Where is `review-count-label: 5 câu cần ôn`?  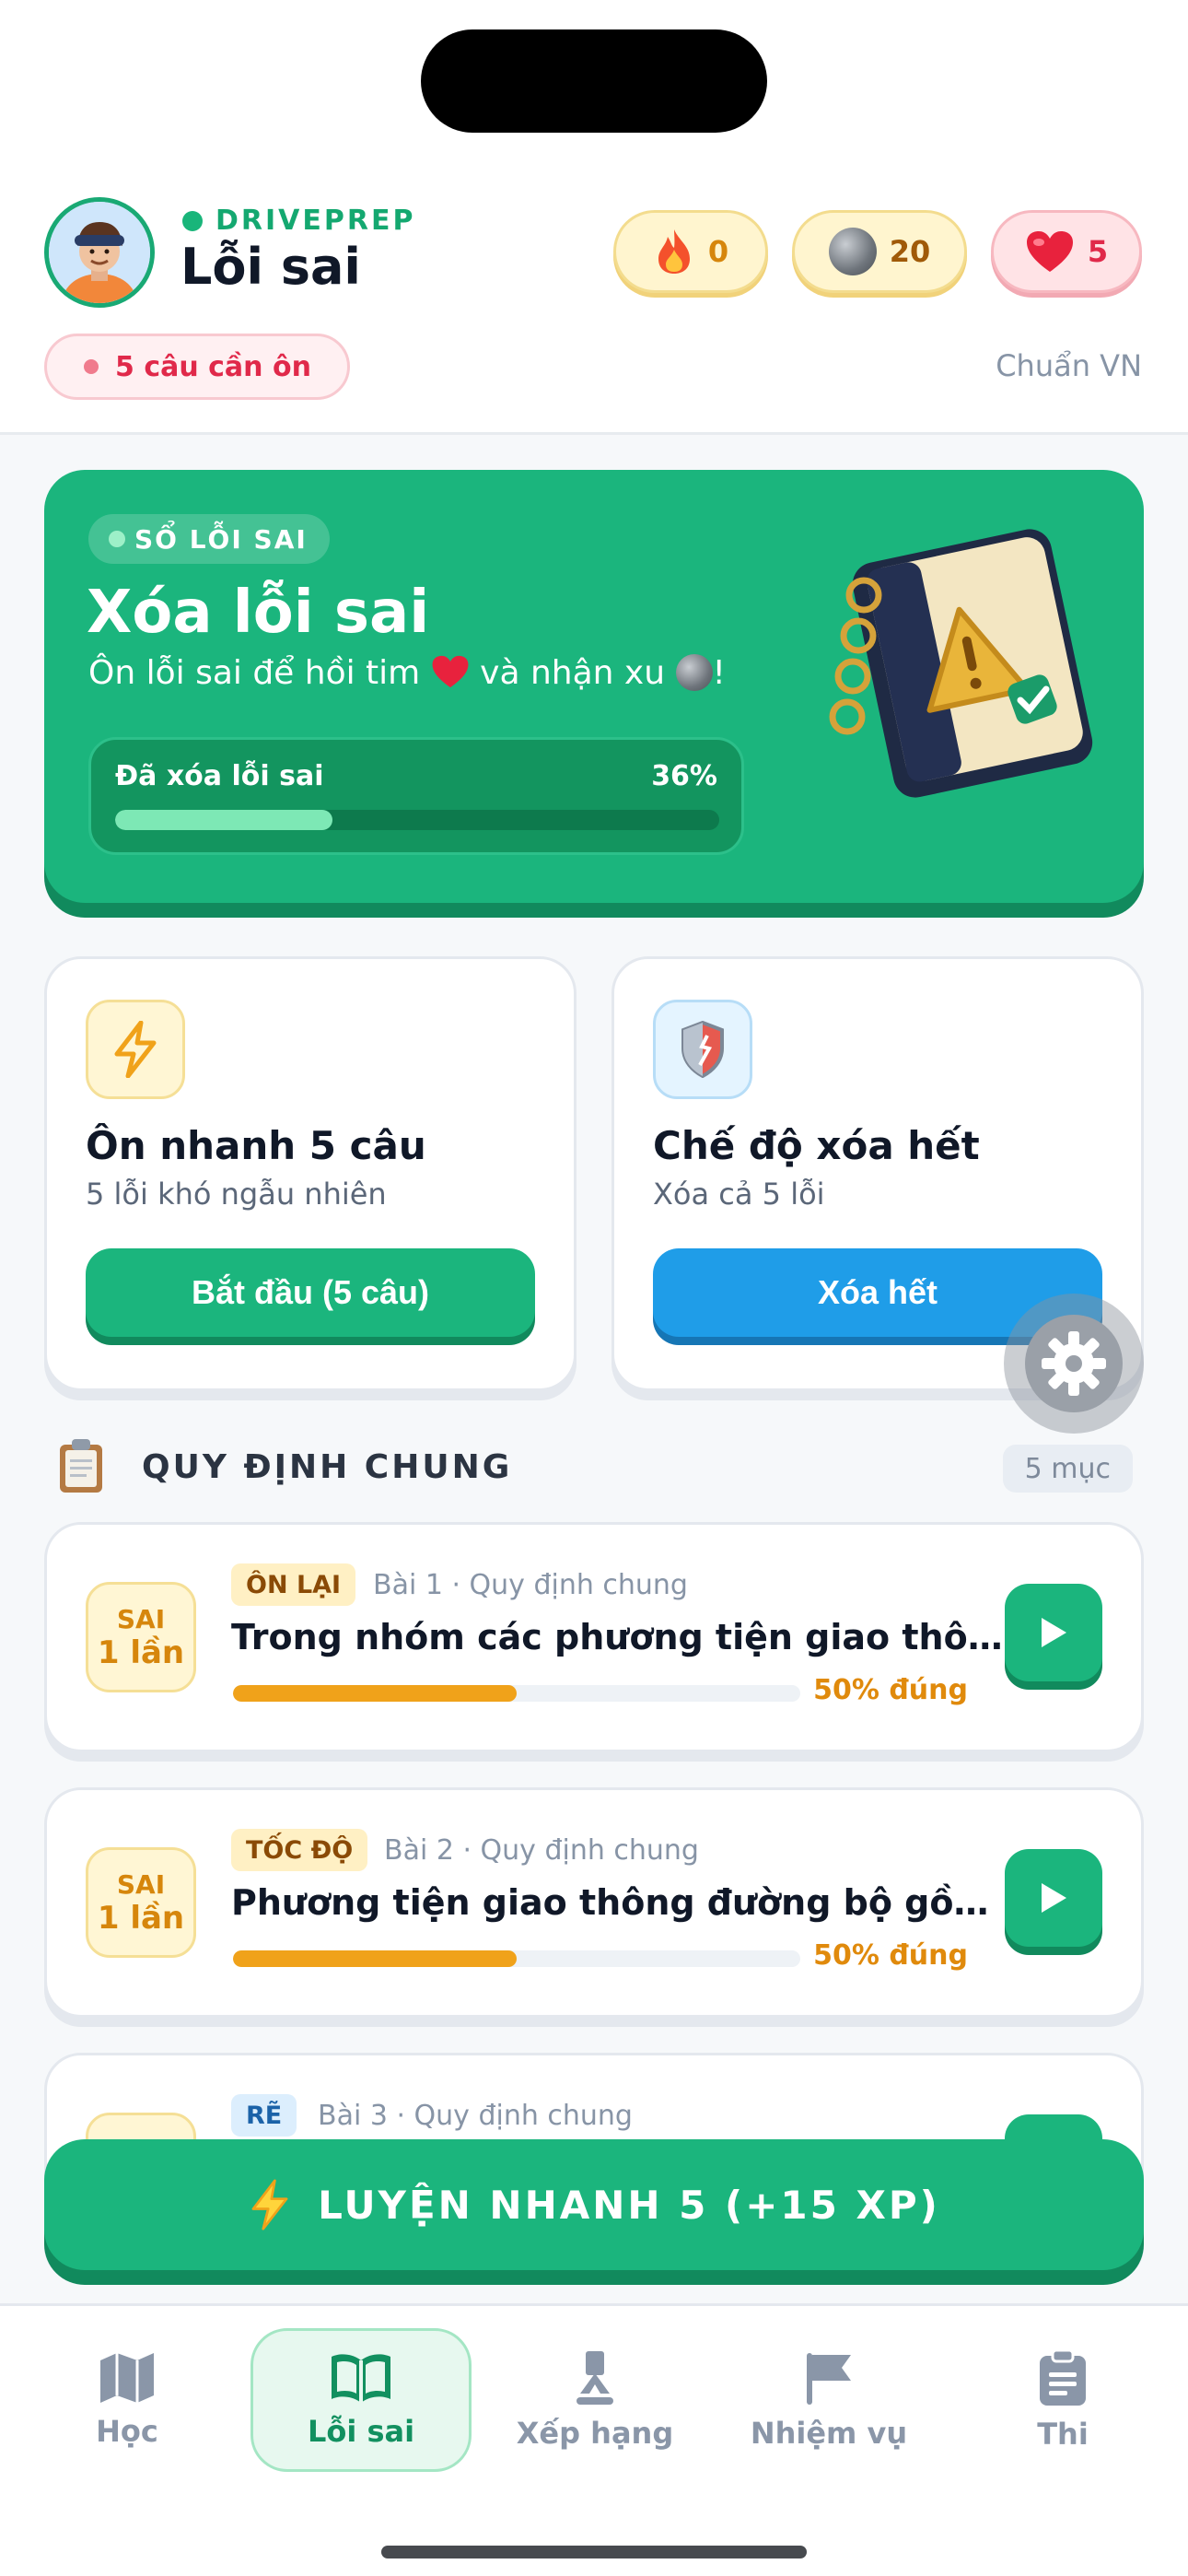 review-count-label: 5 câu cần ôn is located at coordinates (213, 366).